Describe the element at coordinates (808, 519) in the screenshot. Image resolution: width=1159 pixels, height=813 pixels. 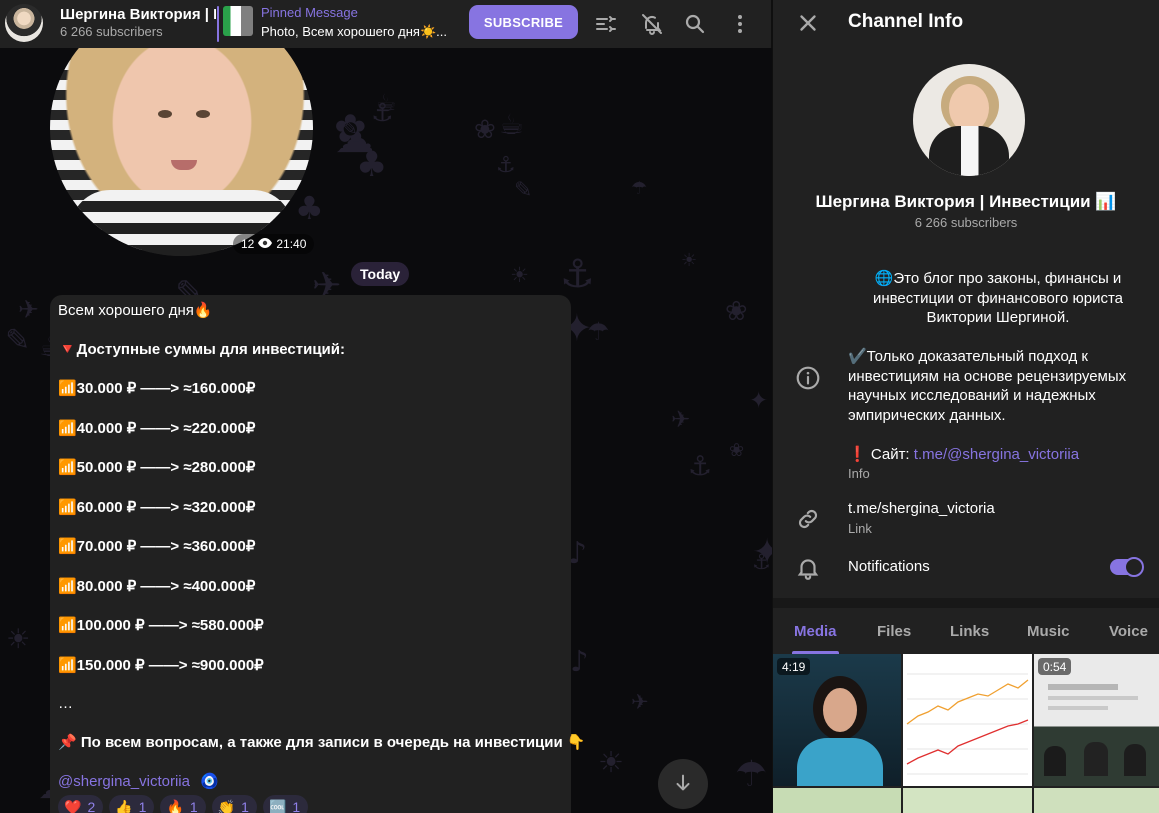
I see `link-icon` at that location.